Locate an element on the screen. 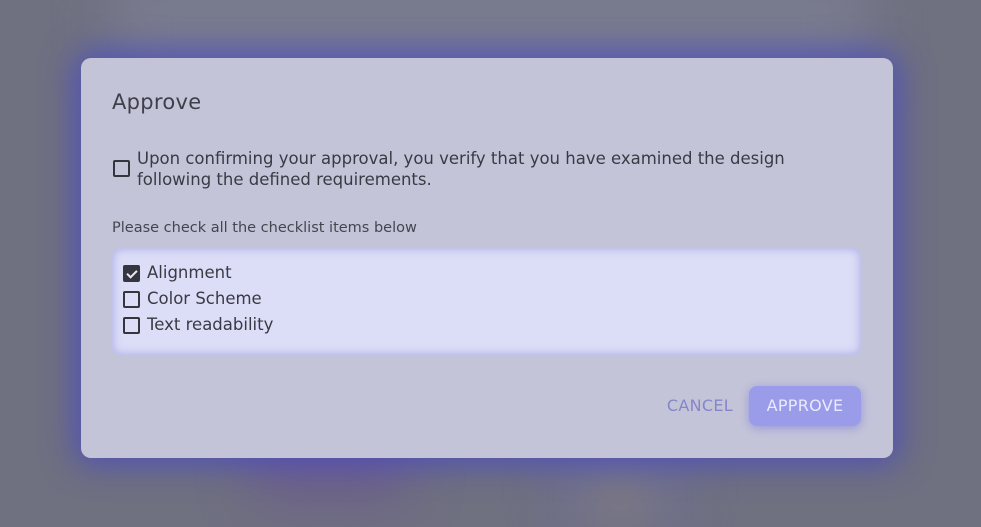  checklist-item-color-scheme: Color Scheme is located at coordinates (323, 299).